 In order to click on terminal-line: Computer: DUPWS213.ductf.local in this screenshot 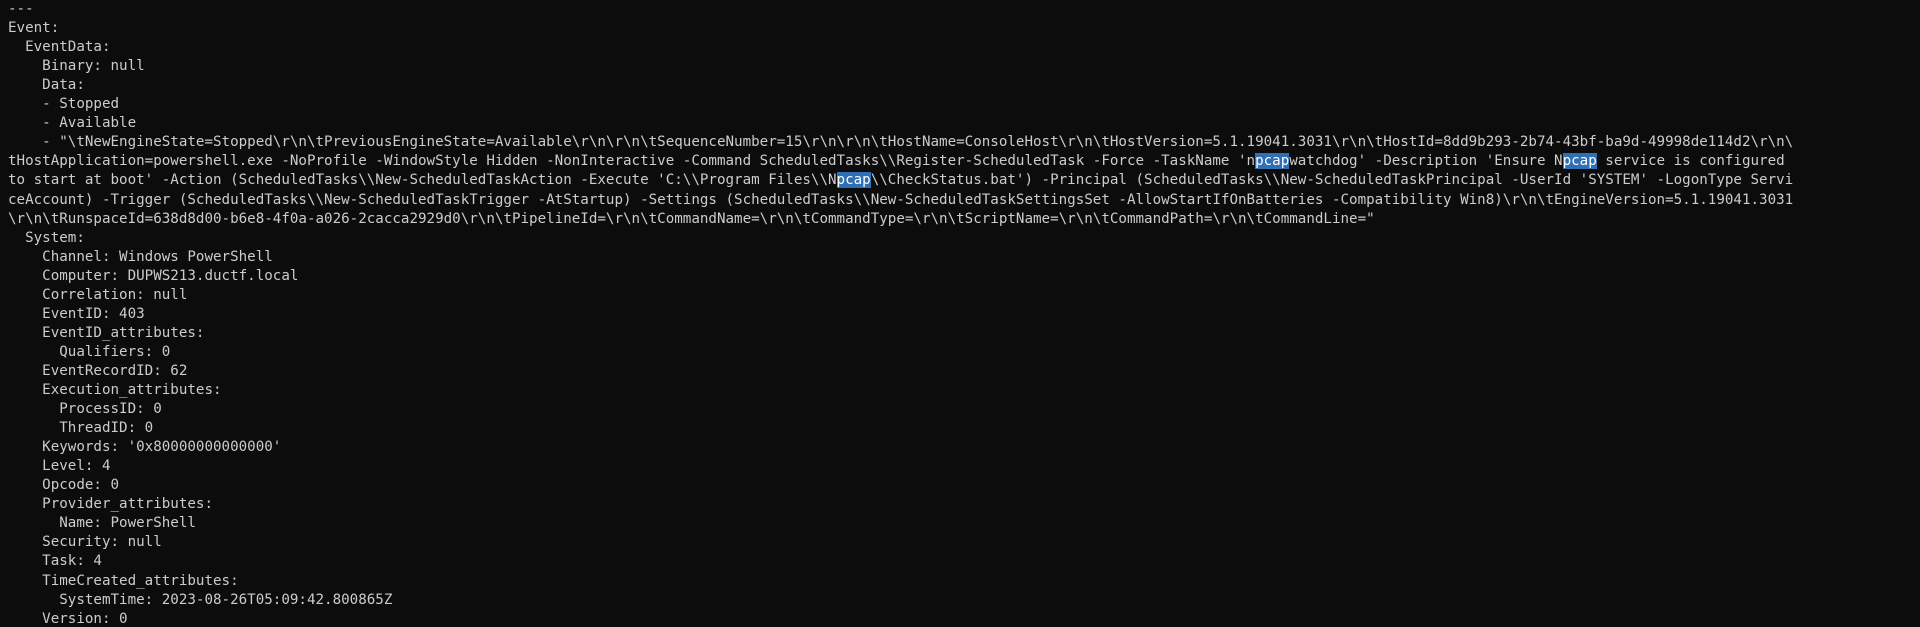, I will do `click(153, 275)`.